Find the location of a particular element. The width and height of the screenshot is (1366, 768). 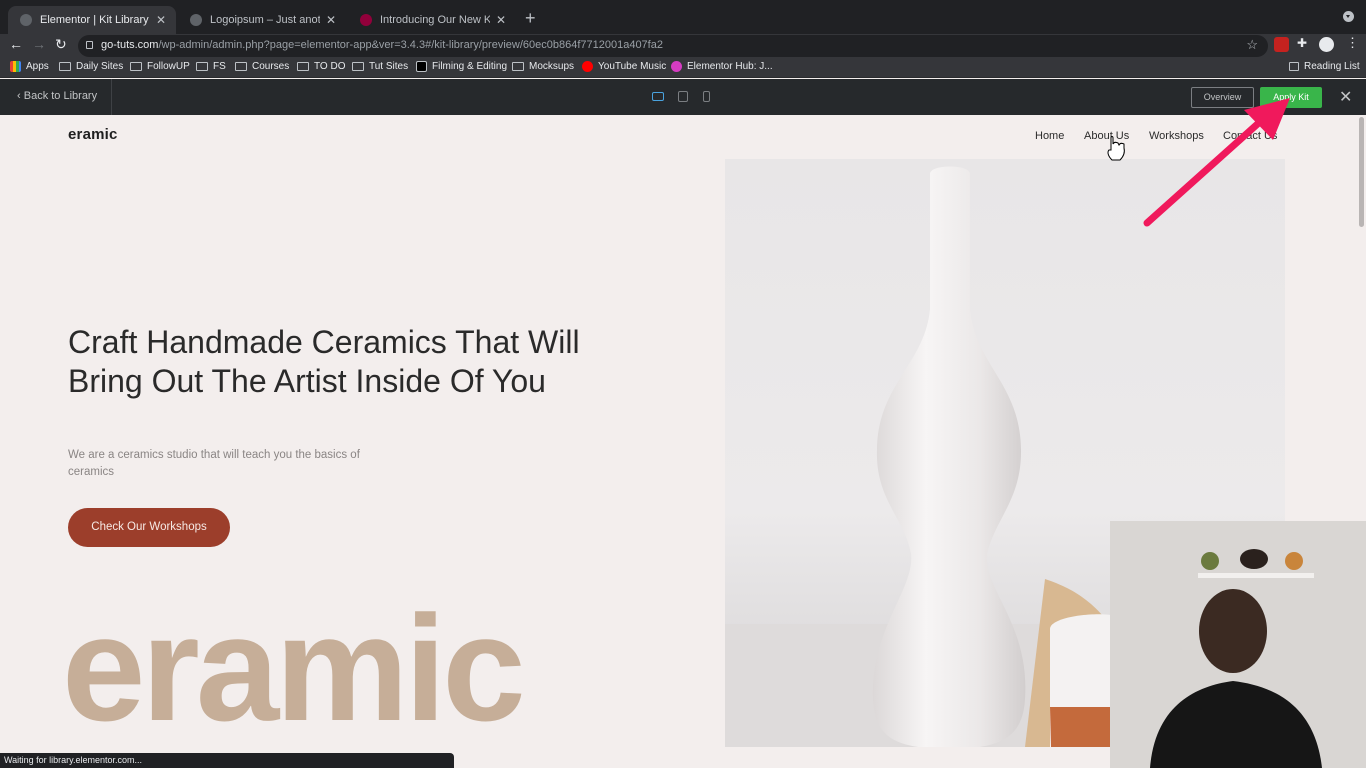

forward-arrow-icon: → is located at coordinates (39, 44).